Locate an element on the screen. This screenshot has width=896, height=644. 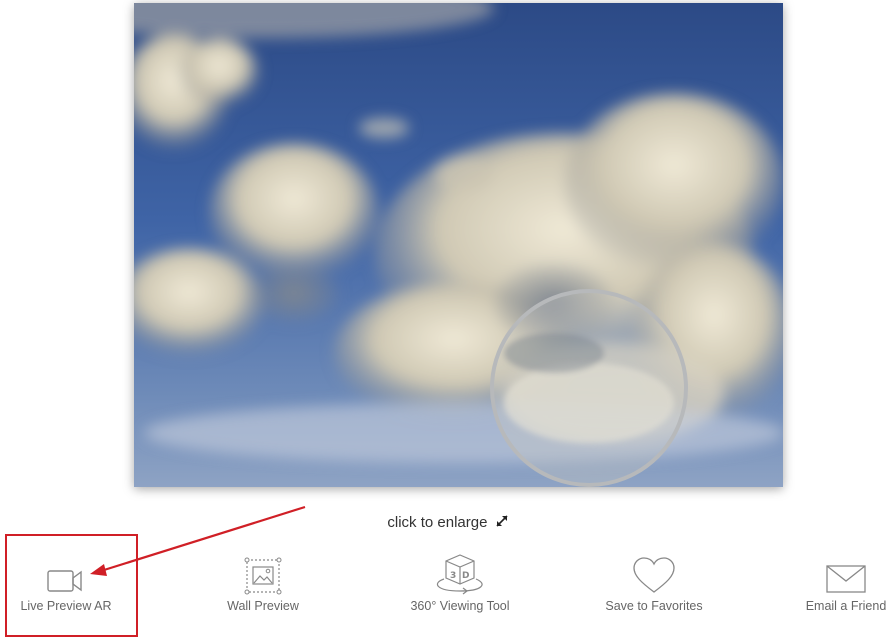
wall-picture-icon is located at coordinates (263, 576).